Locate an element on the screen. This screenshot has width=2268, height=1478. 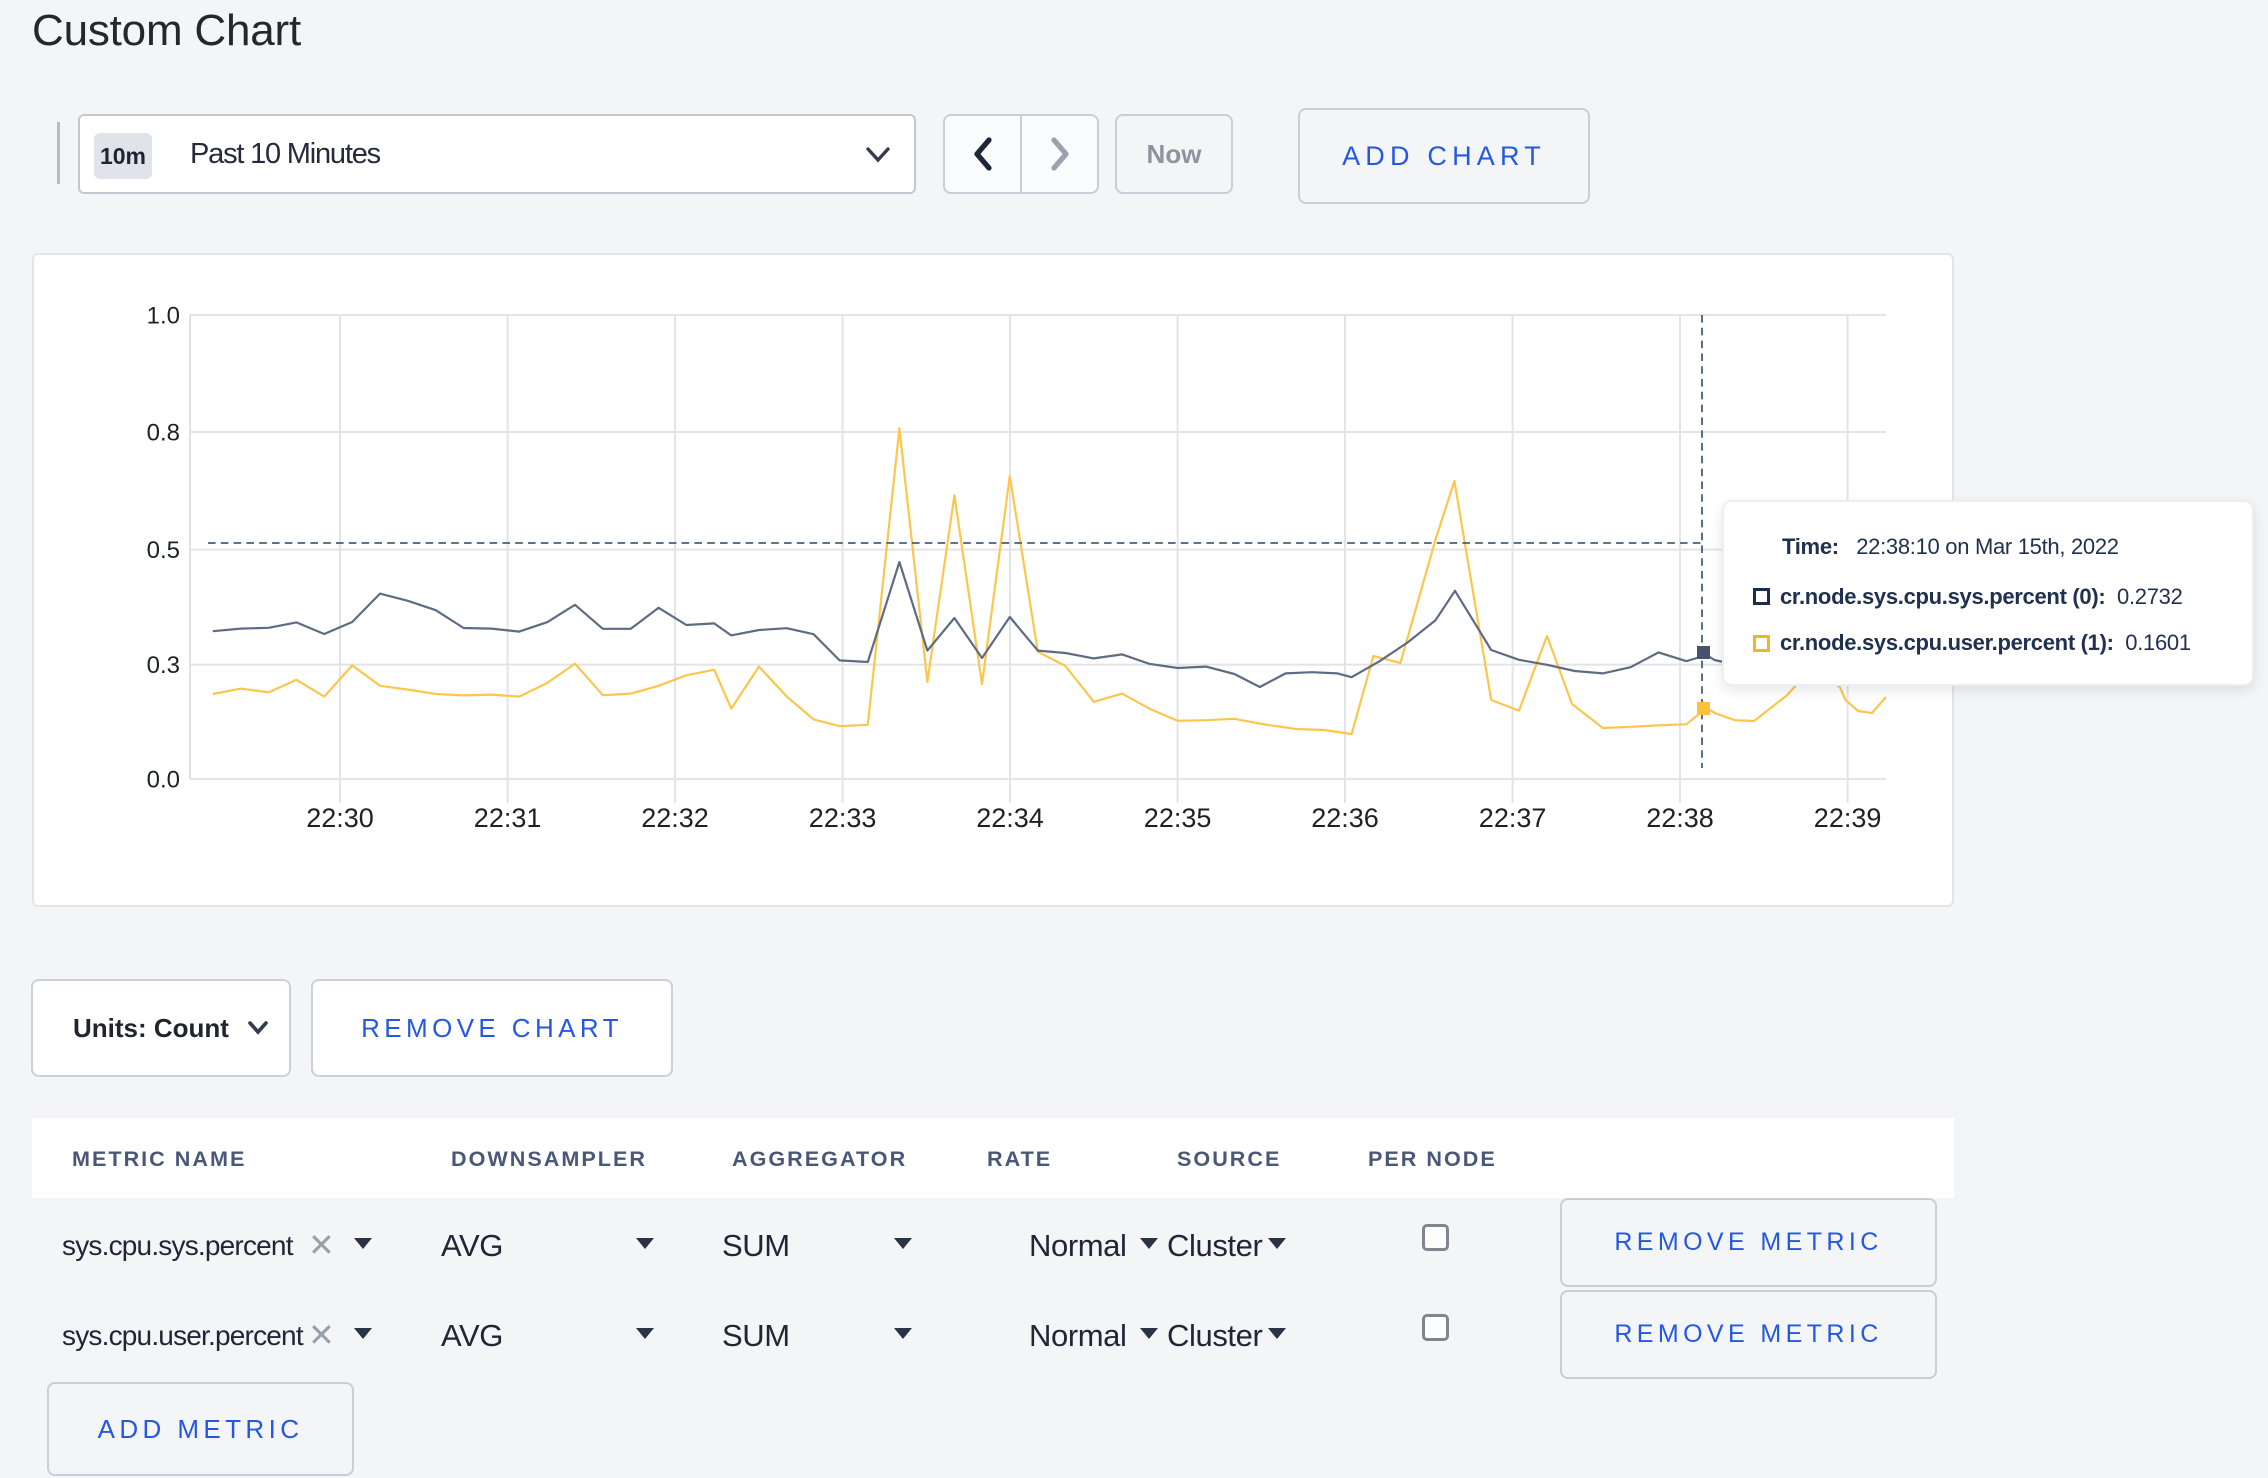
svg-text: 22:30 is located at coordinates (340, 818).